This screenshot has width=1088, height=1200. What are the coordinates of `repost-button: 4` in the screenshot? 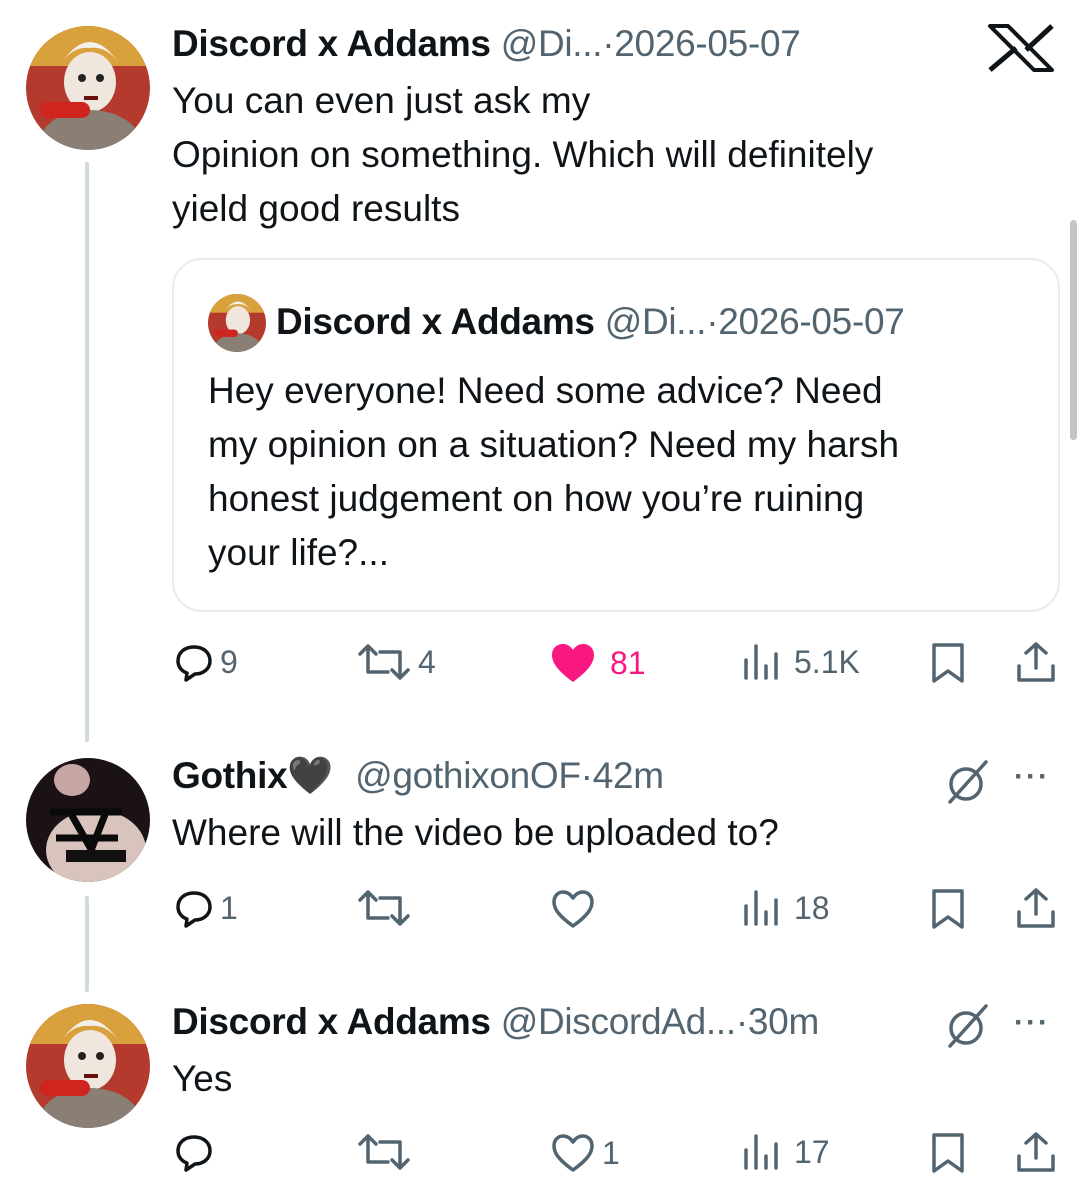 It's located at (396, 662).